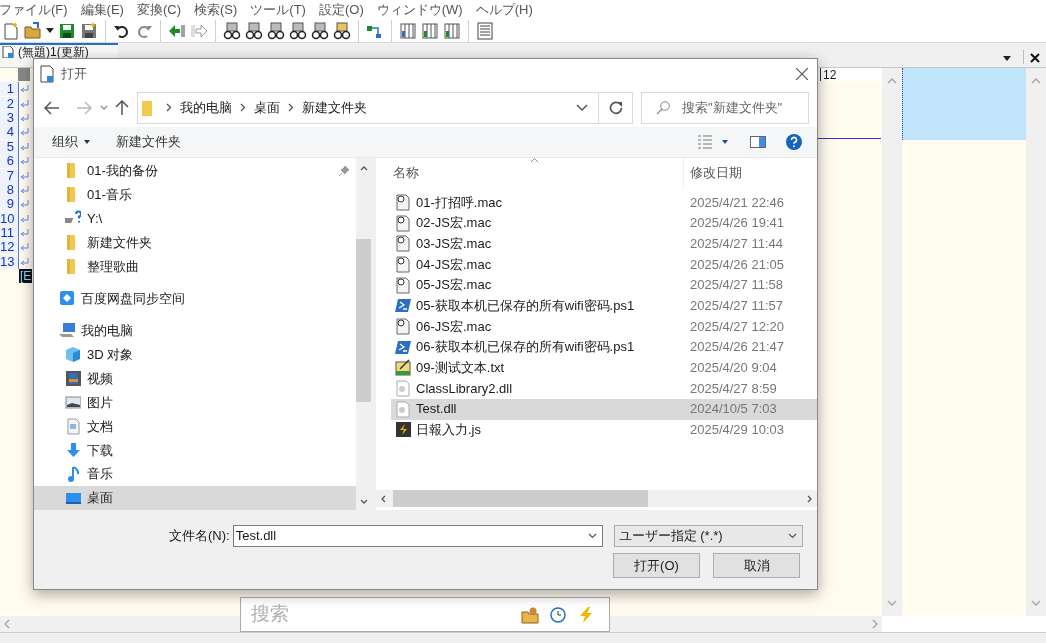  What do you see at coordinates (9, 103) in the screenshot?
I see `line-number: 2` at bounding box center [9, 103].